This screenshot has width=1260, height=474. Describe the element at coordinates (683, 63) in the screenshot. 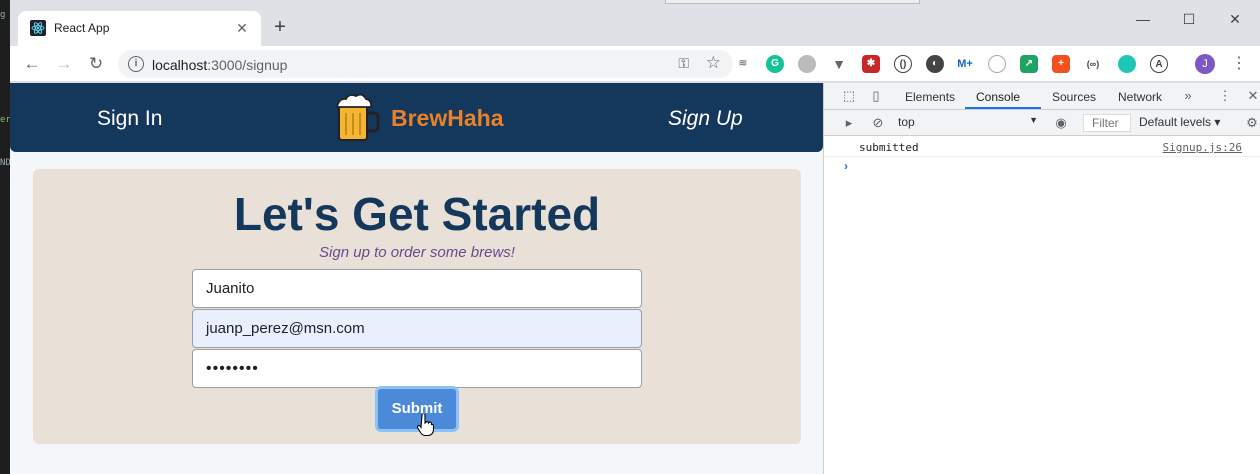

I see `key-icon: ⚿` at that location.